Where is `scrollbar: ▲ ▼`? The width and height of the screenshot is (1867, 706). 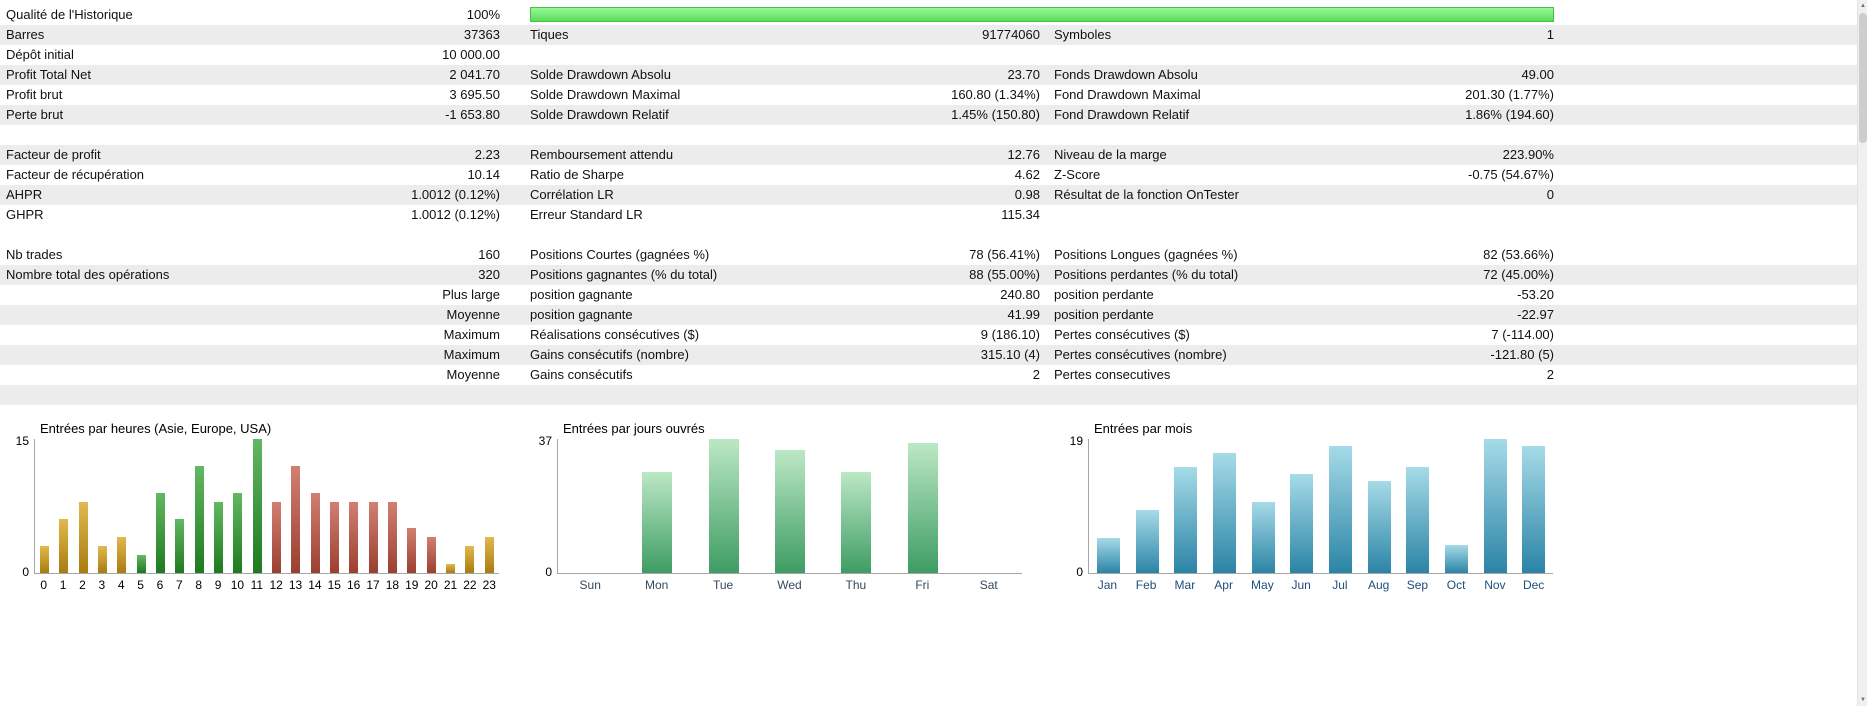
scrollbar: ▲ ▼ is located at coordinates (1862, 353).